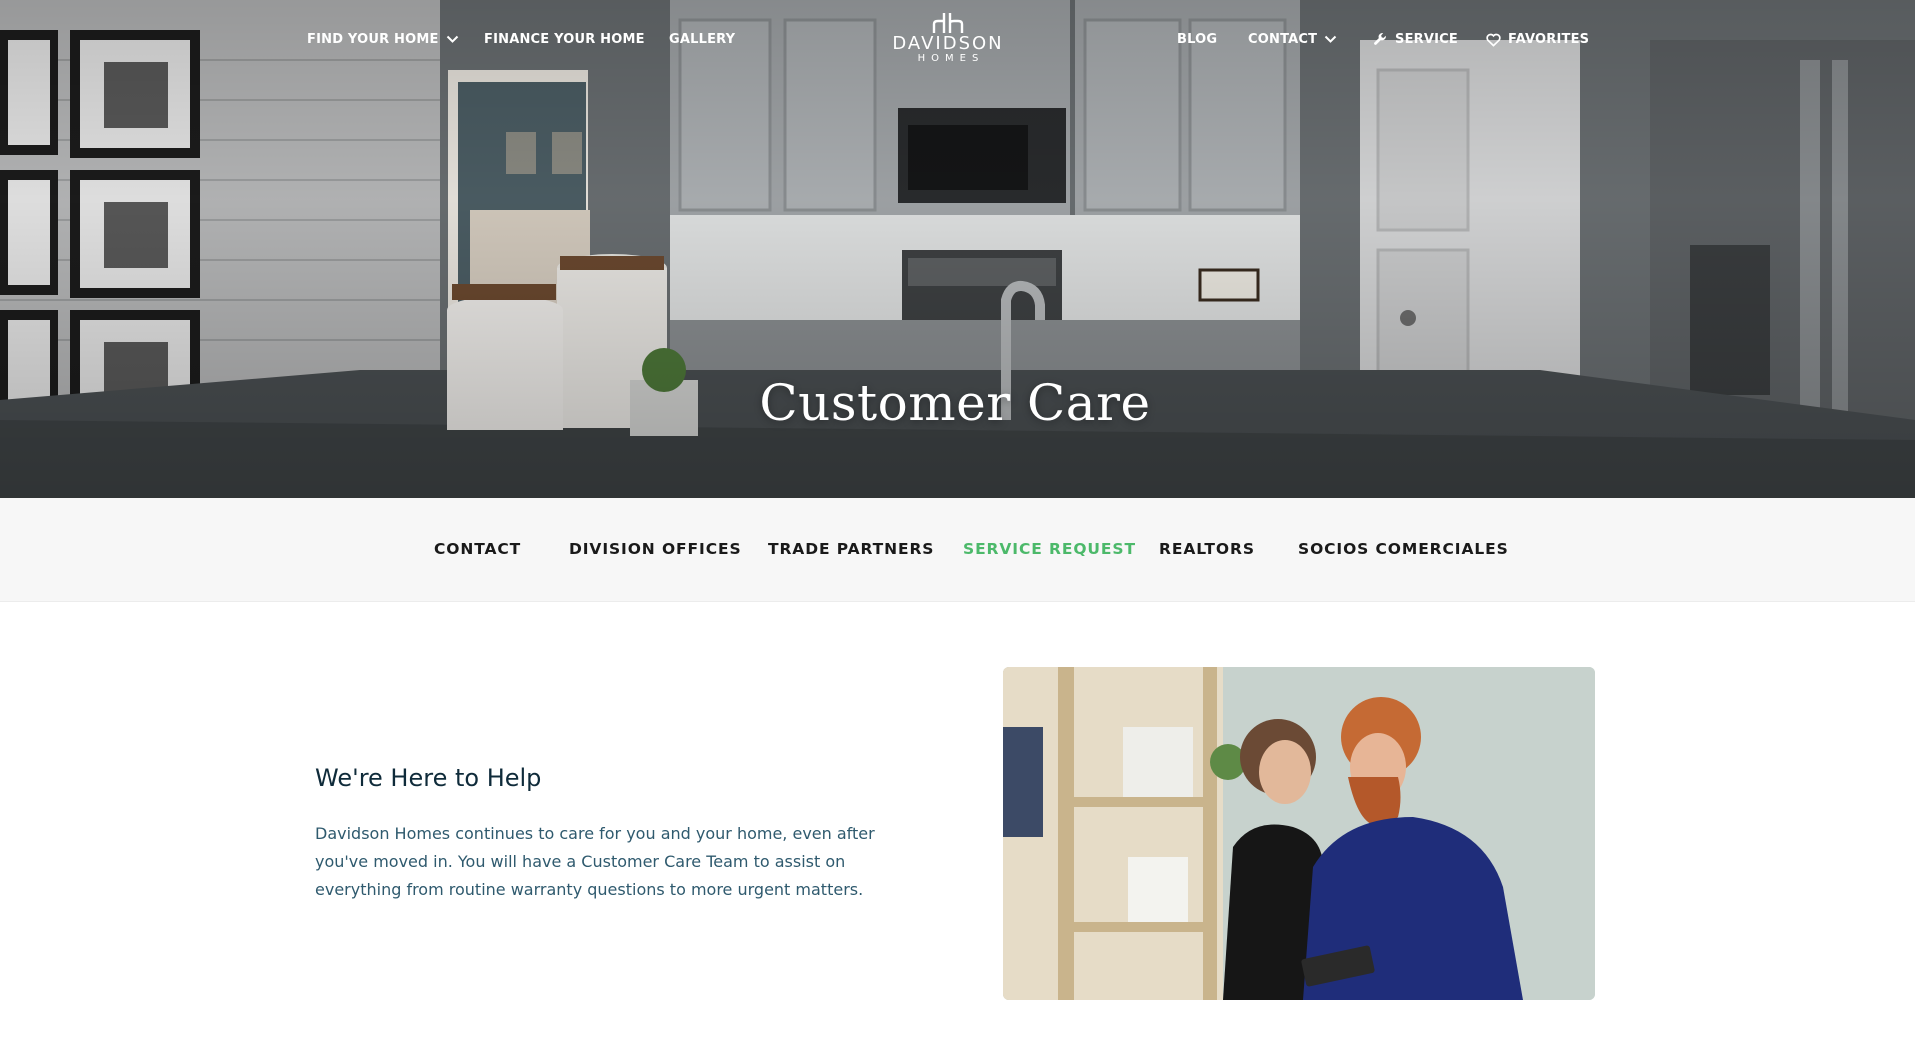  I want to click on heart-icon, so click(1493, 40).